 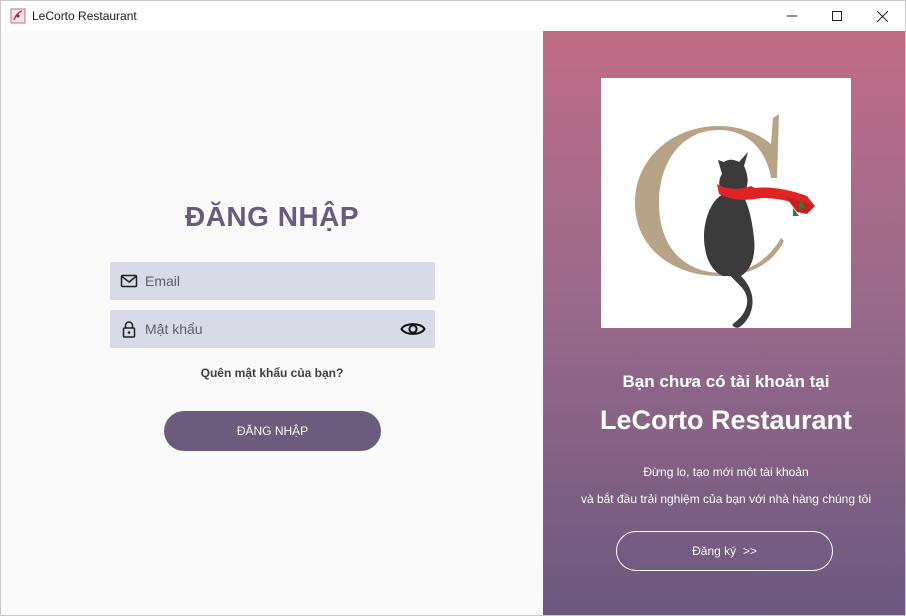 I want to click on login-button-label: ĐĂNG NHẬP, so click(x=272, y=431).